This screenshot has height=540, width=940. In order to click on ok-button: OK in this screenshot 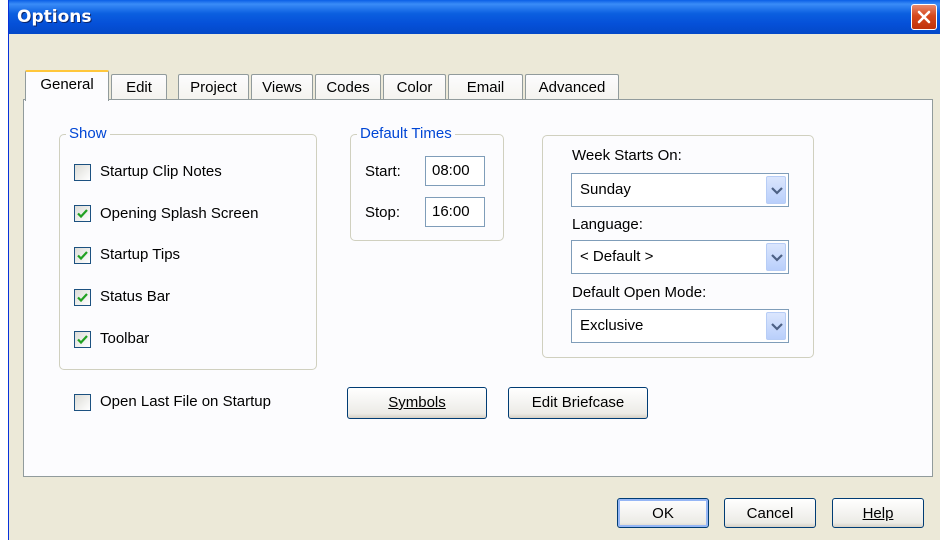, I will do `click(663, 513)`.